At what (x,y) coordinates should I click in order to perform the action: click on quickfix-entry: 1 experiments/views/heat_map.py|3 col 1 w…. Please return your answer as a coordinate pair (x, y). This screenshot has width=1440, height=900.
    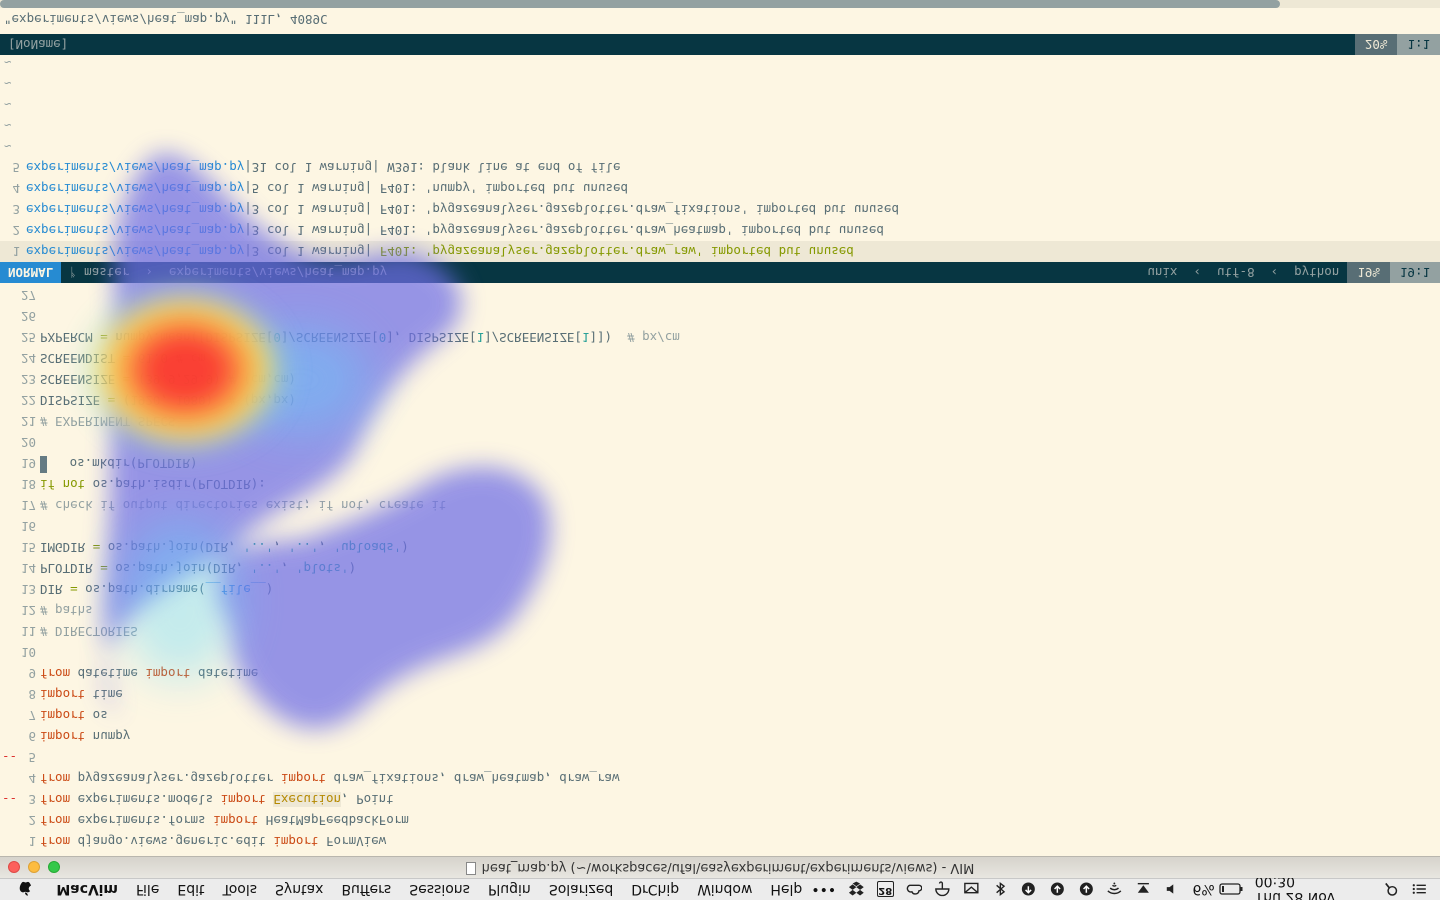
    Looking at the image, I should click on (720, 251).